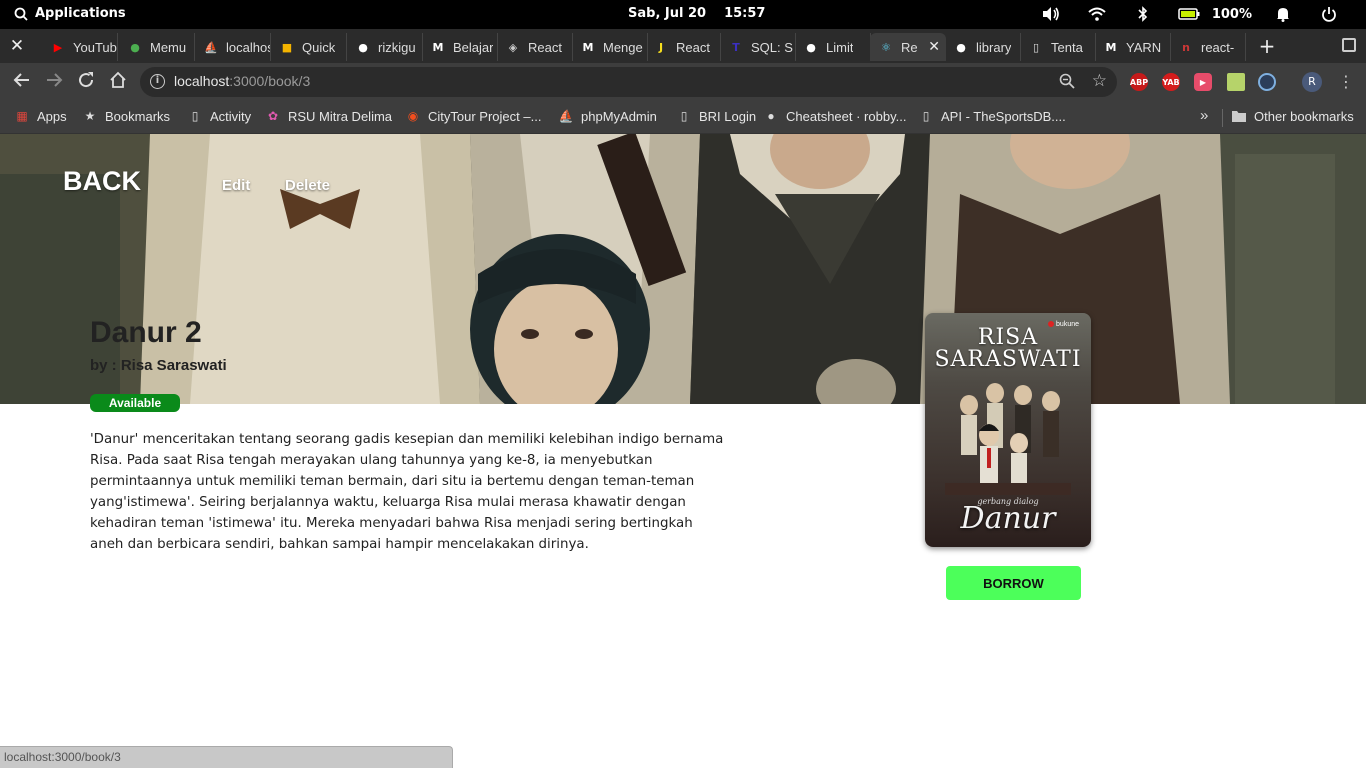  What do you see at coordinates (102, 181) in the screenshot?
I see `back-link: BACK` at bounding box center [102, 181].